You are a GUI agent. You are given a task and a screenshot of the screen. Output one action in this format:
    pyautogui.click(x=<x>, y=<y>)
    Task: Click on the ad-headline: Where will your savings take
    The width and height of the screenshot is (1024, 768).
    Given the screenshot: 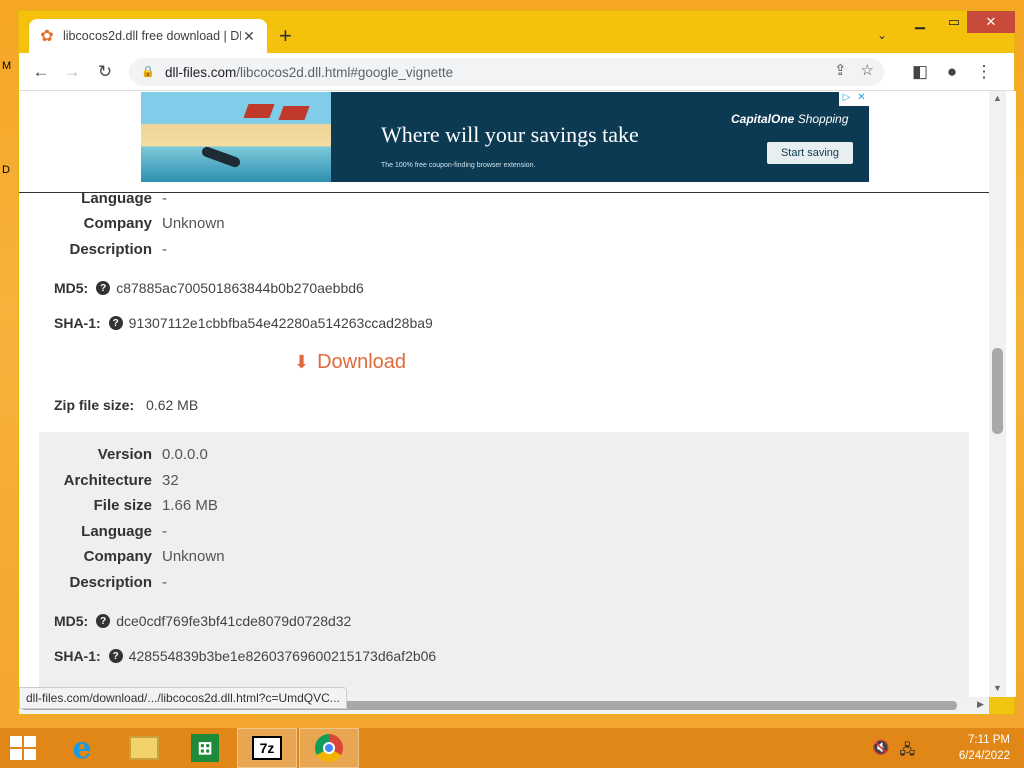 What is the action you would take?
    pyautogui.click(x=510, y=134)
    